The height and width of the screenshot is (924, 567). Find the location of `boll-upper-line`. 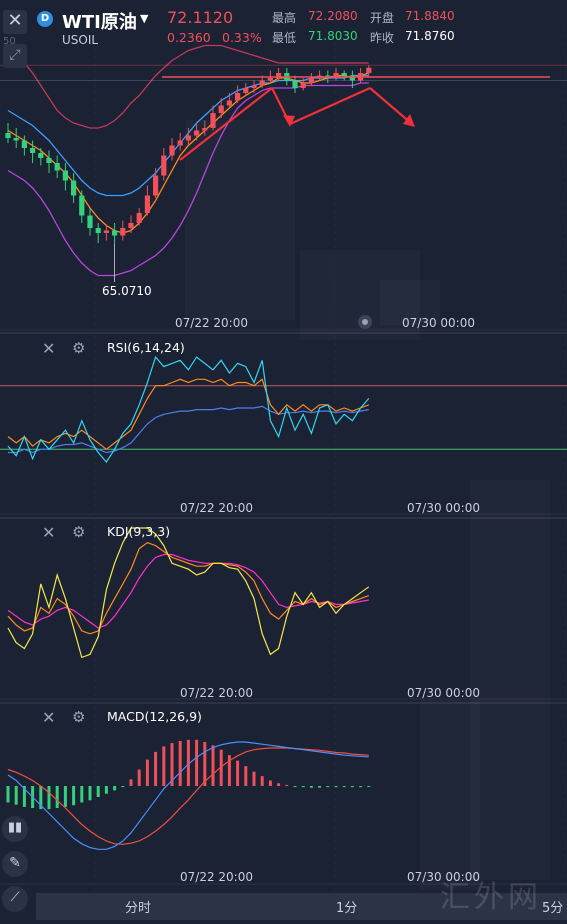

boll-upper-line is located at coordinates (188, 86).